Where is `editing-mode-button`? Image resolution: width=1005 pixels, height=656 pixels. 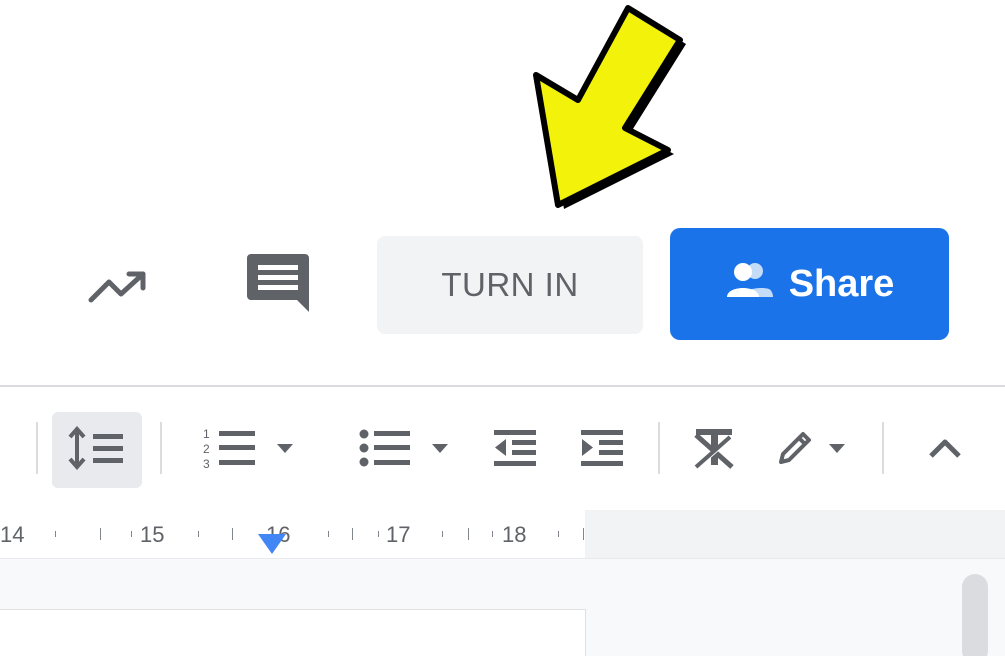
editing-mode-button is located at coordinates (810, 450).